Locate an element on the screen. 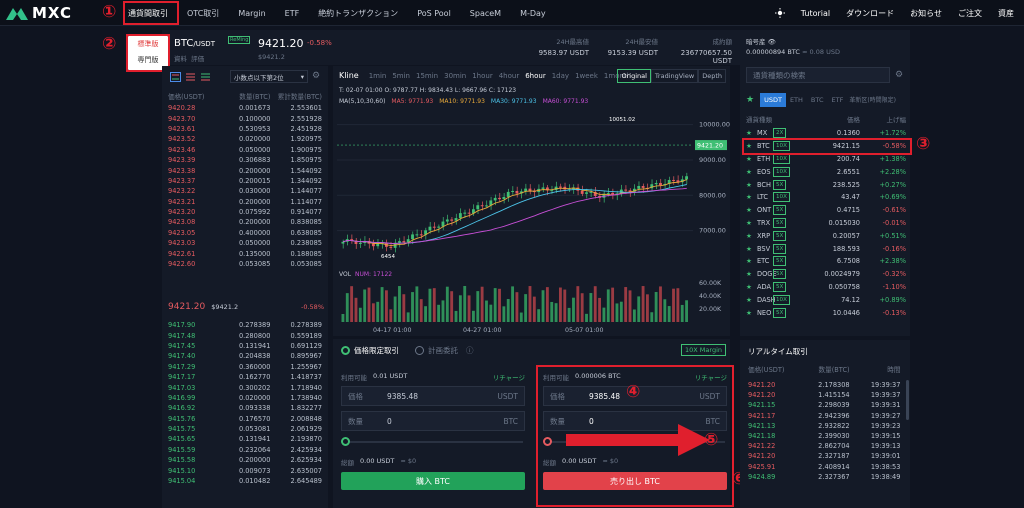 This screenshot has width=1024, height=508. buy-recharge-link: リチャージ is located at coordinates (509, 377).